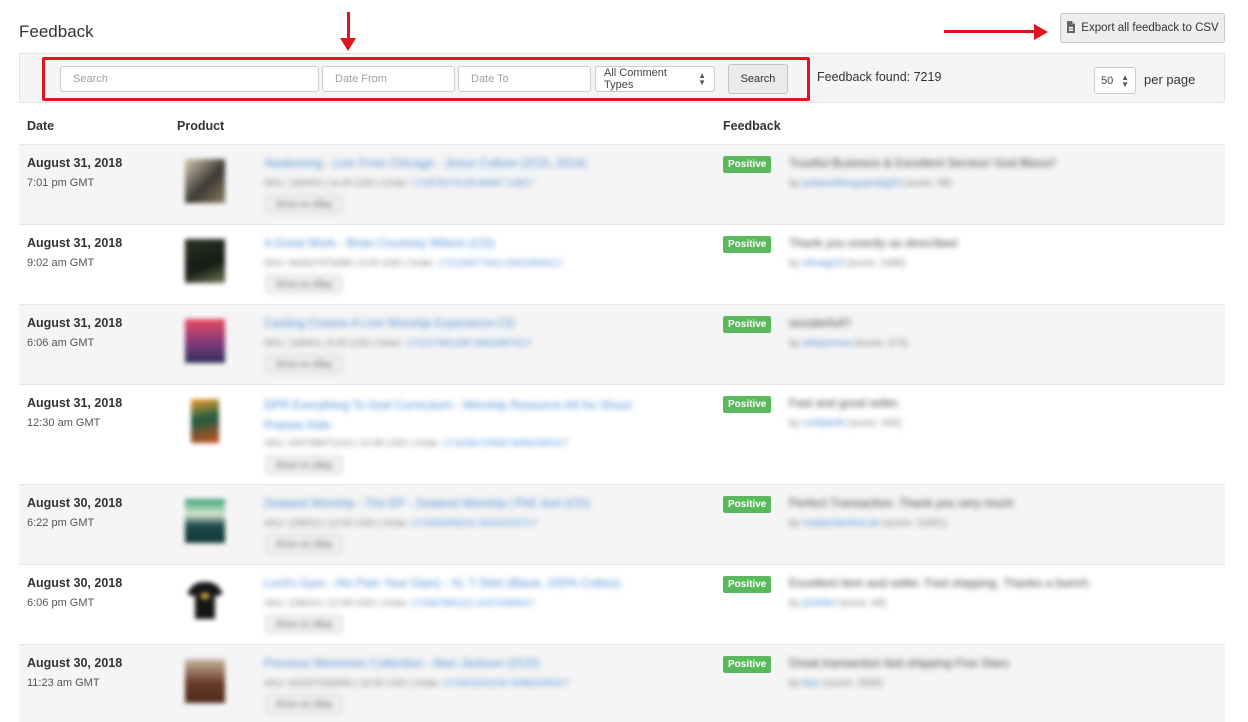 This screenshot has width=1248, height=722. I want to click on per-page-value: 50, so click(1107, 80).